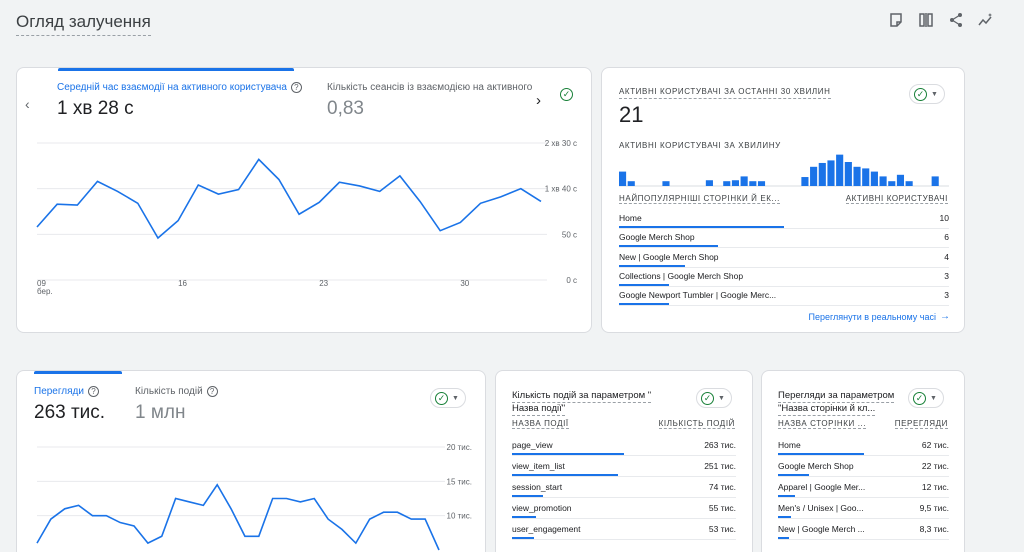  I want to click on table-row: view_item_list 251 тис., so click(624, 466).